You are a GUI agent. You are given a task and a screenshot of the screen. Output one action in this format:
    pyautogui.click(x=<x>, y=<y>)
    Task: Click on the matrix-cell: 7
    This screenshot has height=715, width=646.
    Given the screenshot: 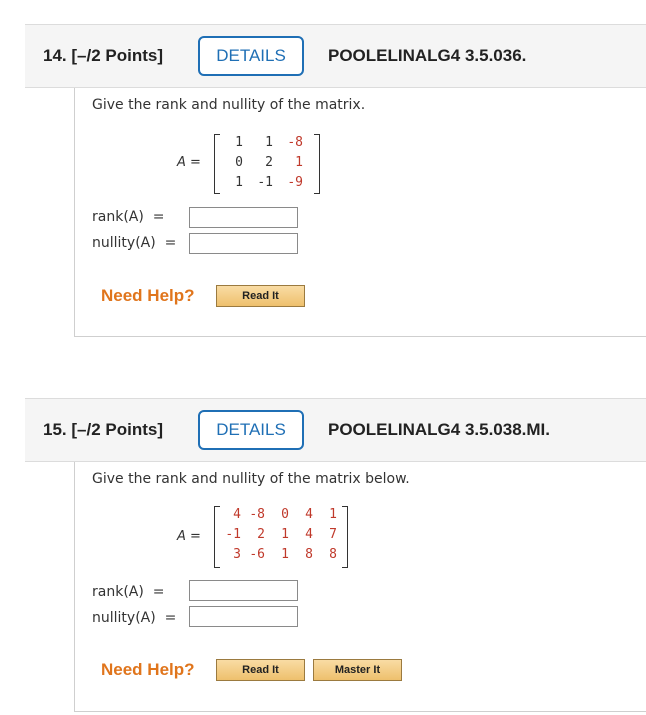 What is the action you would take?
    pyautogui.click(x=333, y=534)
    